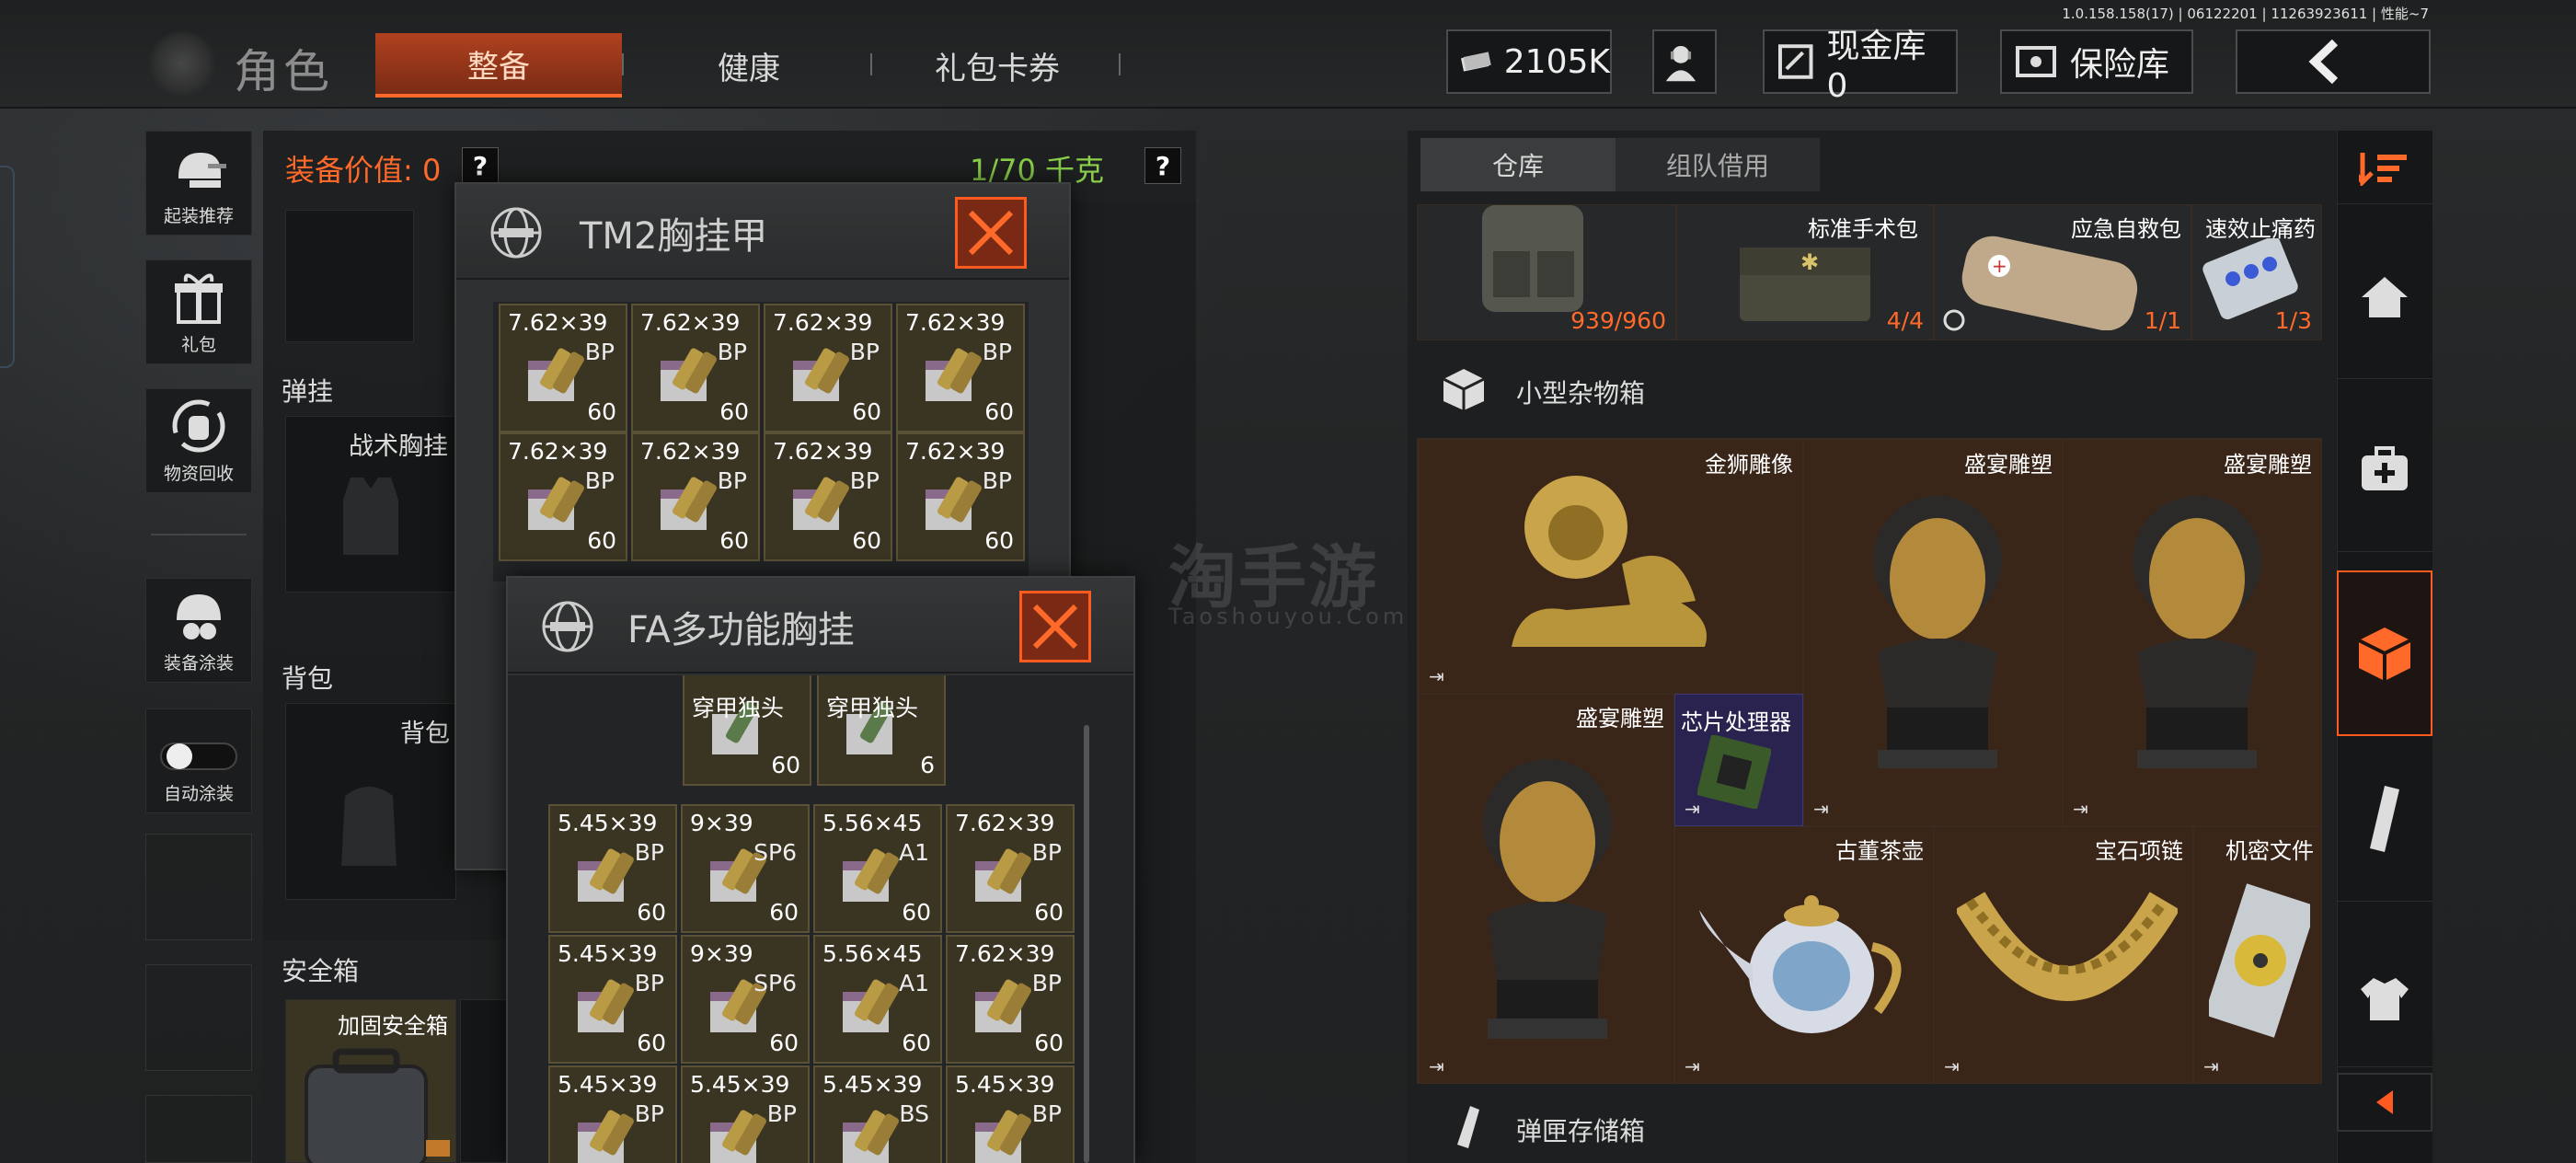 The width and height of the screenshot is (2576, 1163). Describe the element at coordinates (1800, 964) in the screenshot. I see `teapot-icon` at that location.